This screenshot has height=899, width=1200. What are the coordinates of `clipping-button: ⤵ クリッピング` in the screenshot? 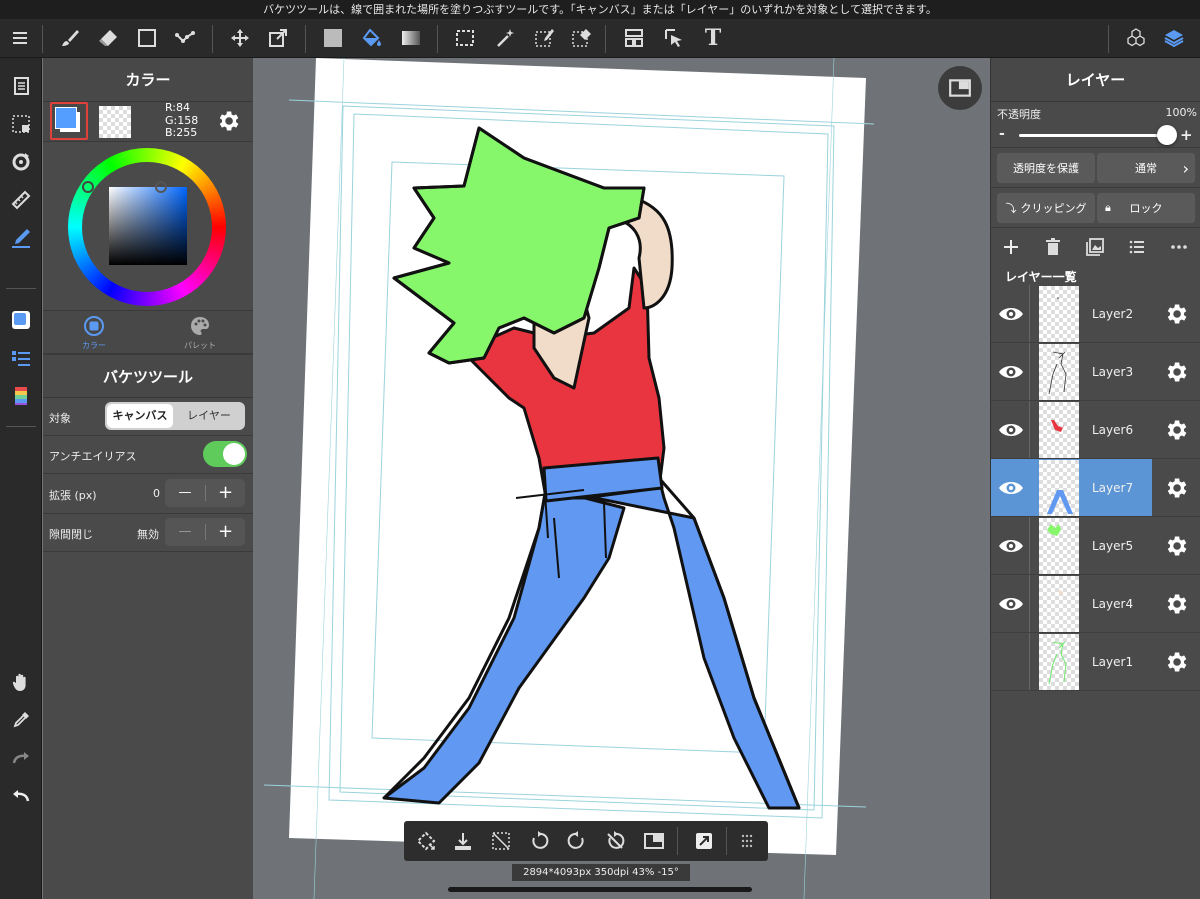 It's located at (1046, 208).